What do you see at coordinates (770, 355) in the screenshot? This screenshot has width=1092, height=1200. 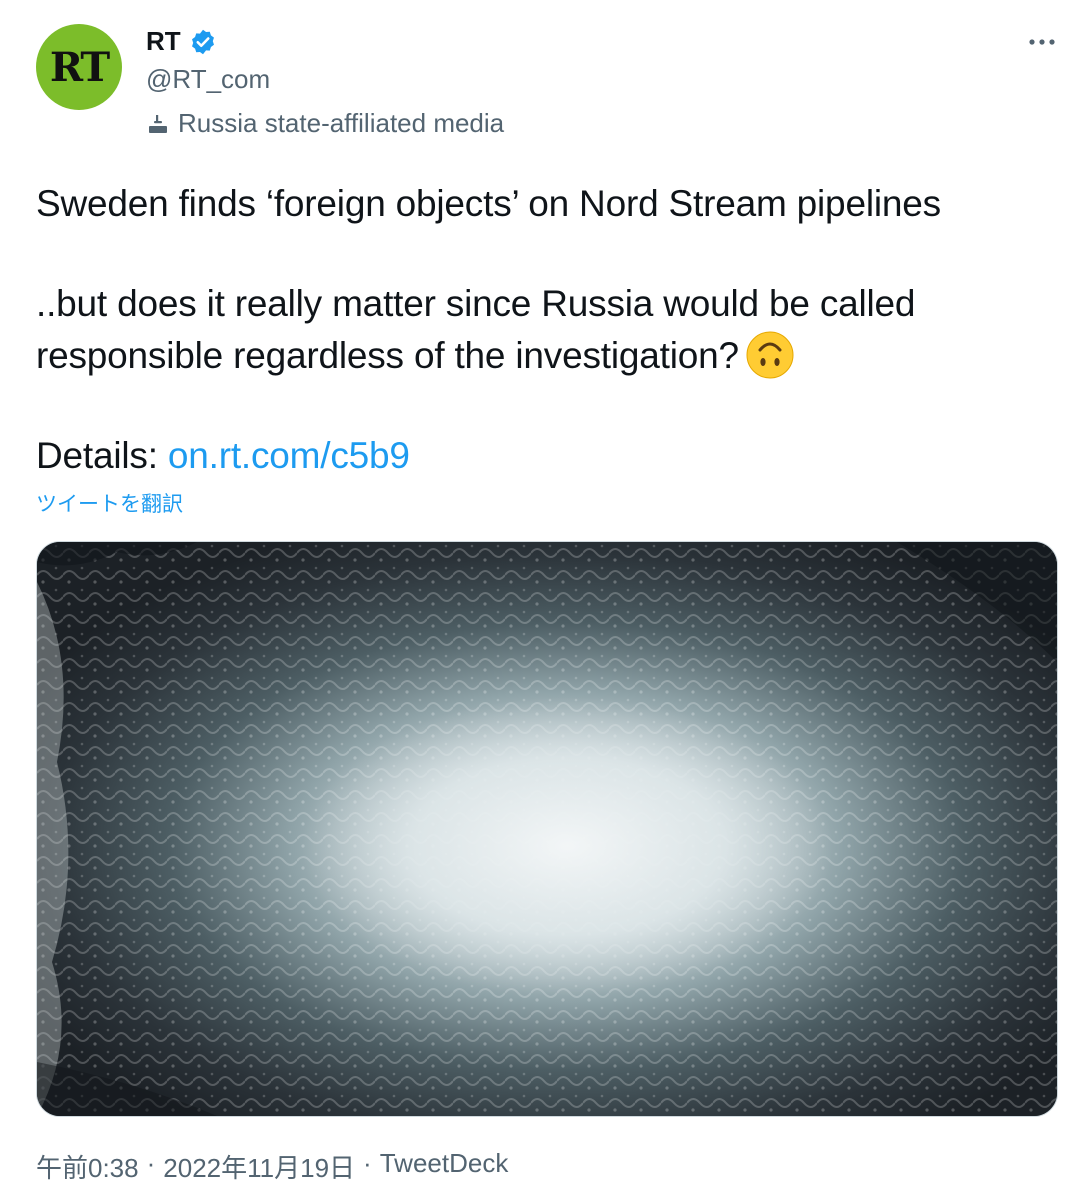 I see `upside-down-face-emoji-icon` at bounding box center [770, 355].